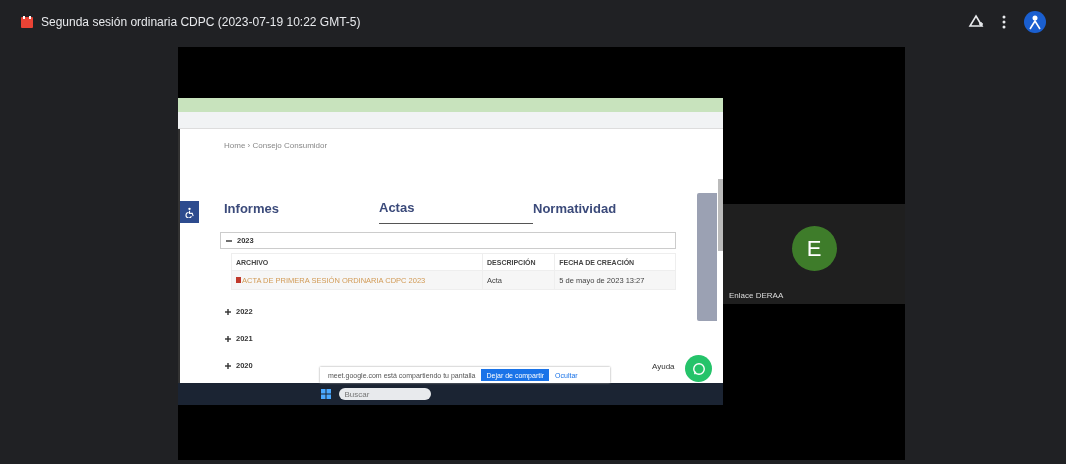  I want to click on participant-name: Enlace DERAA, so click(756, 295).